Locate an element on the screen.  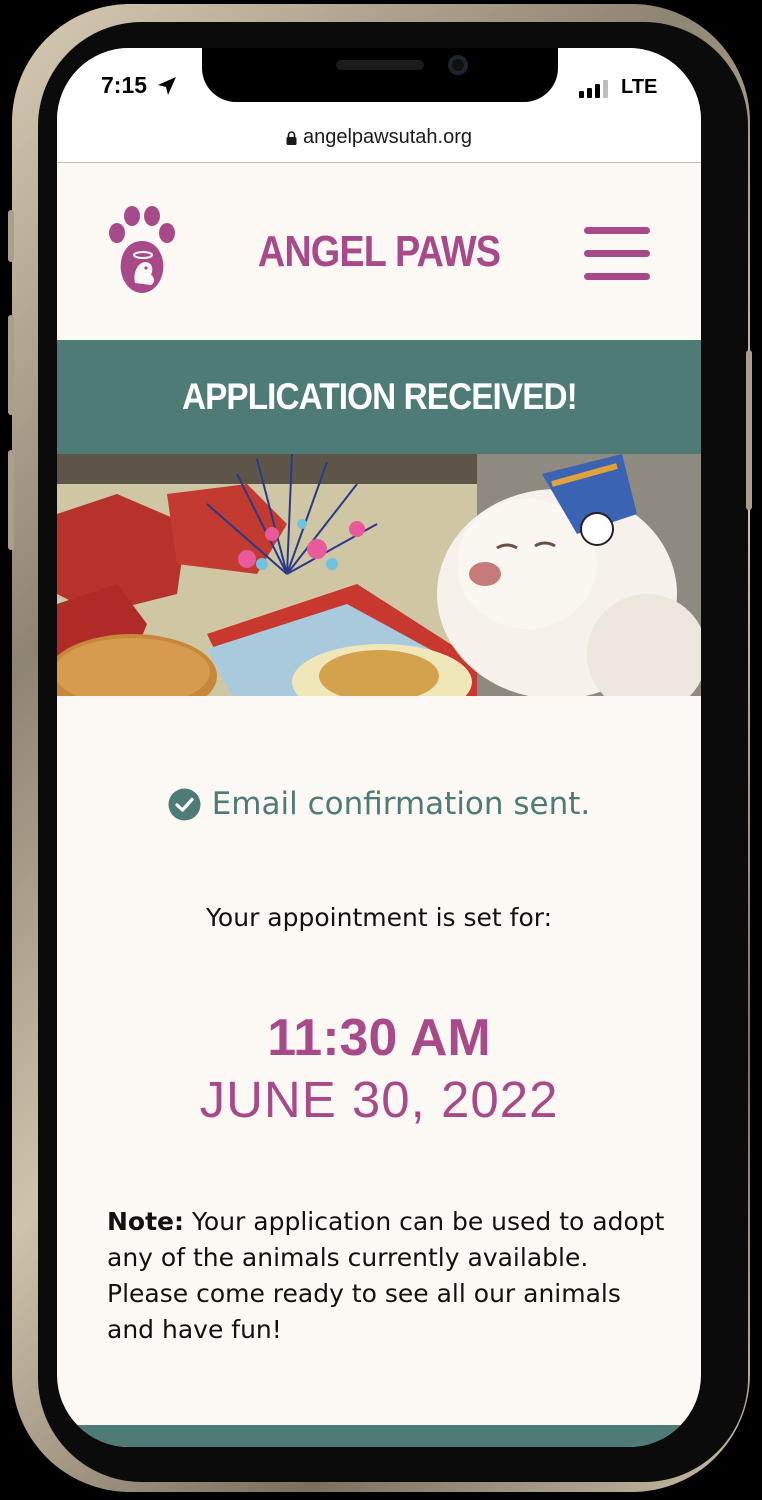
banner-title: APPLICATION RECEIVED! is located at coordinates (379, 396).